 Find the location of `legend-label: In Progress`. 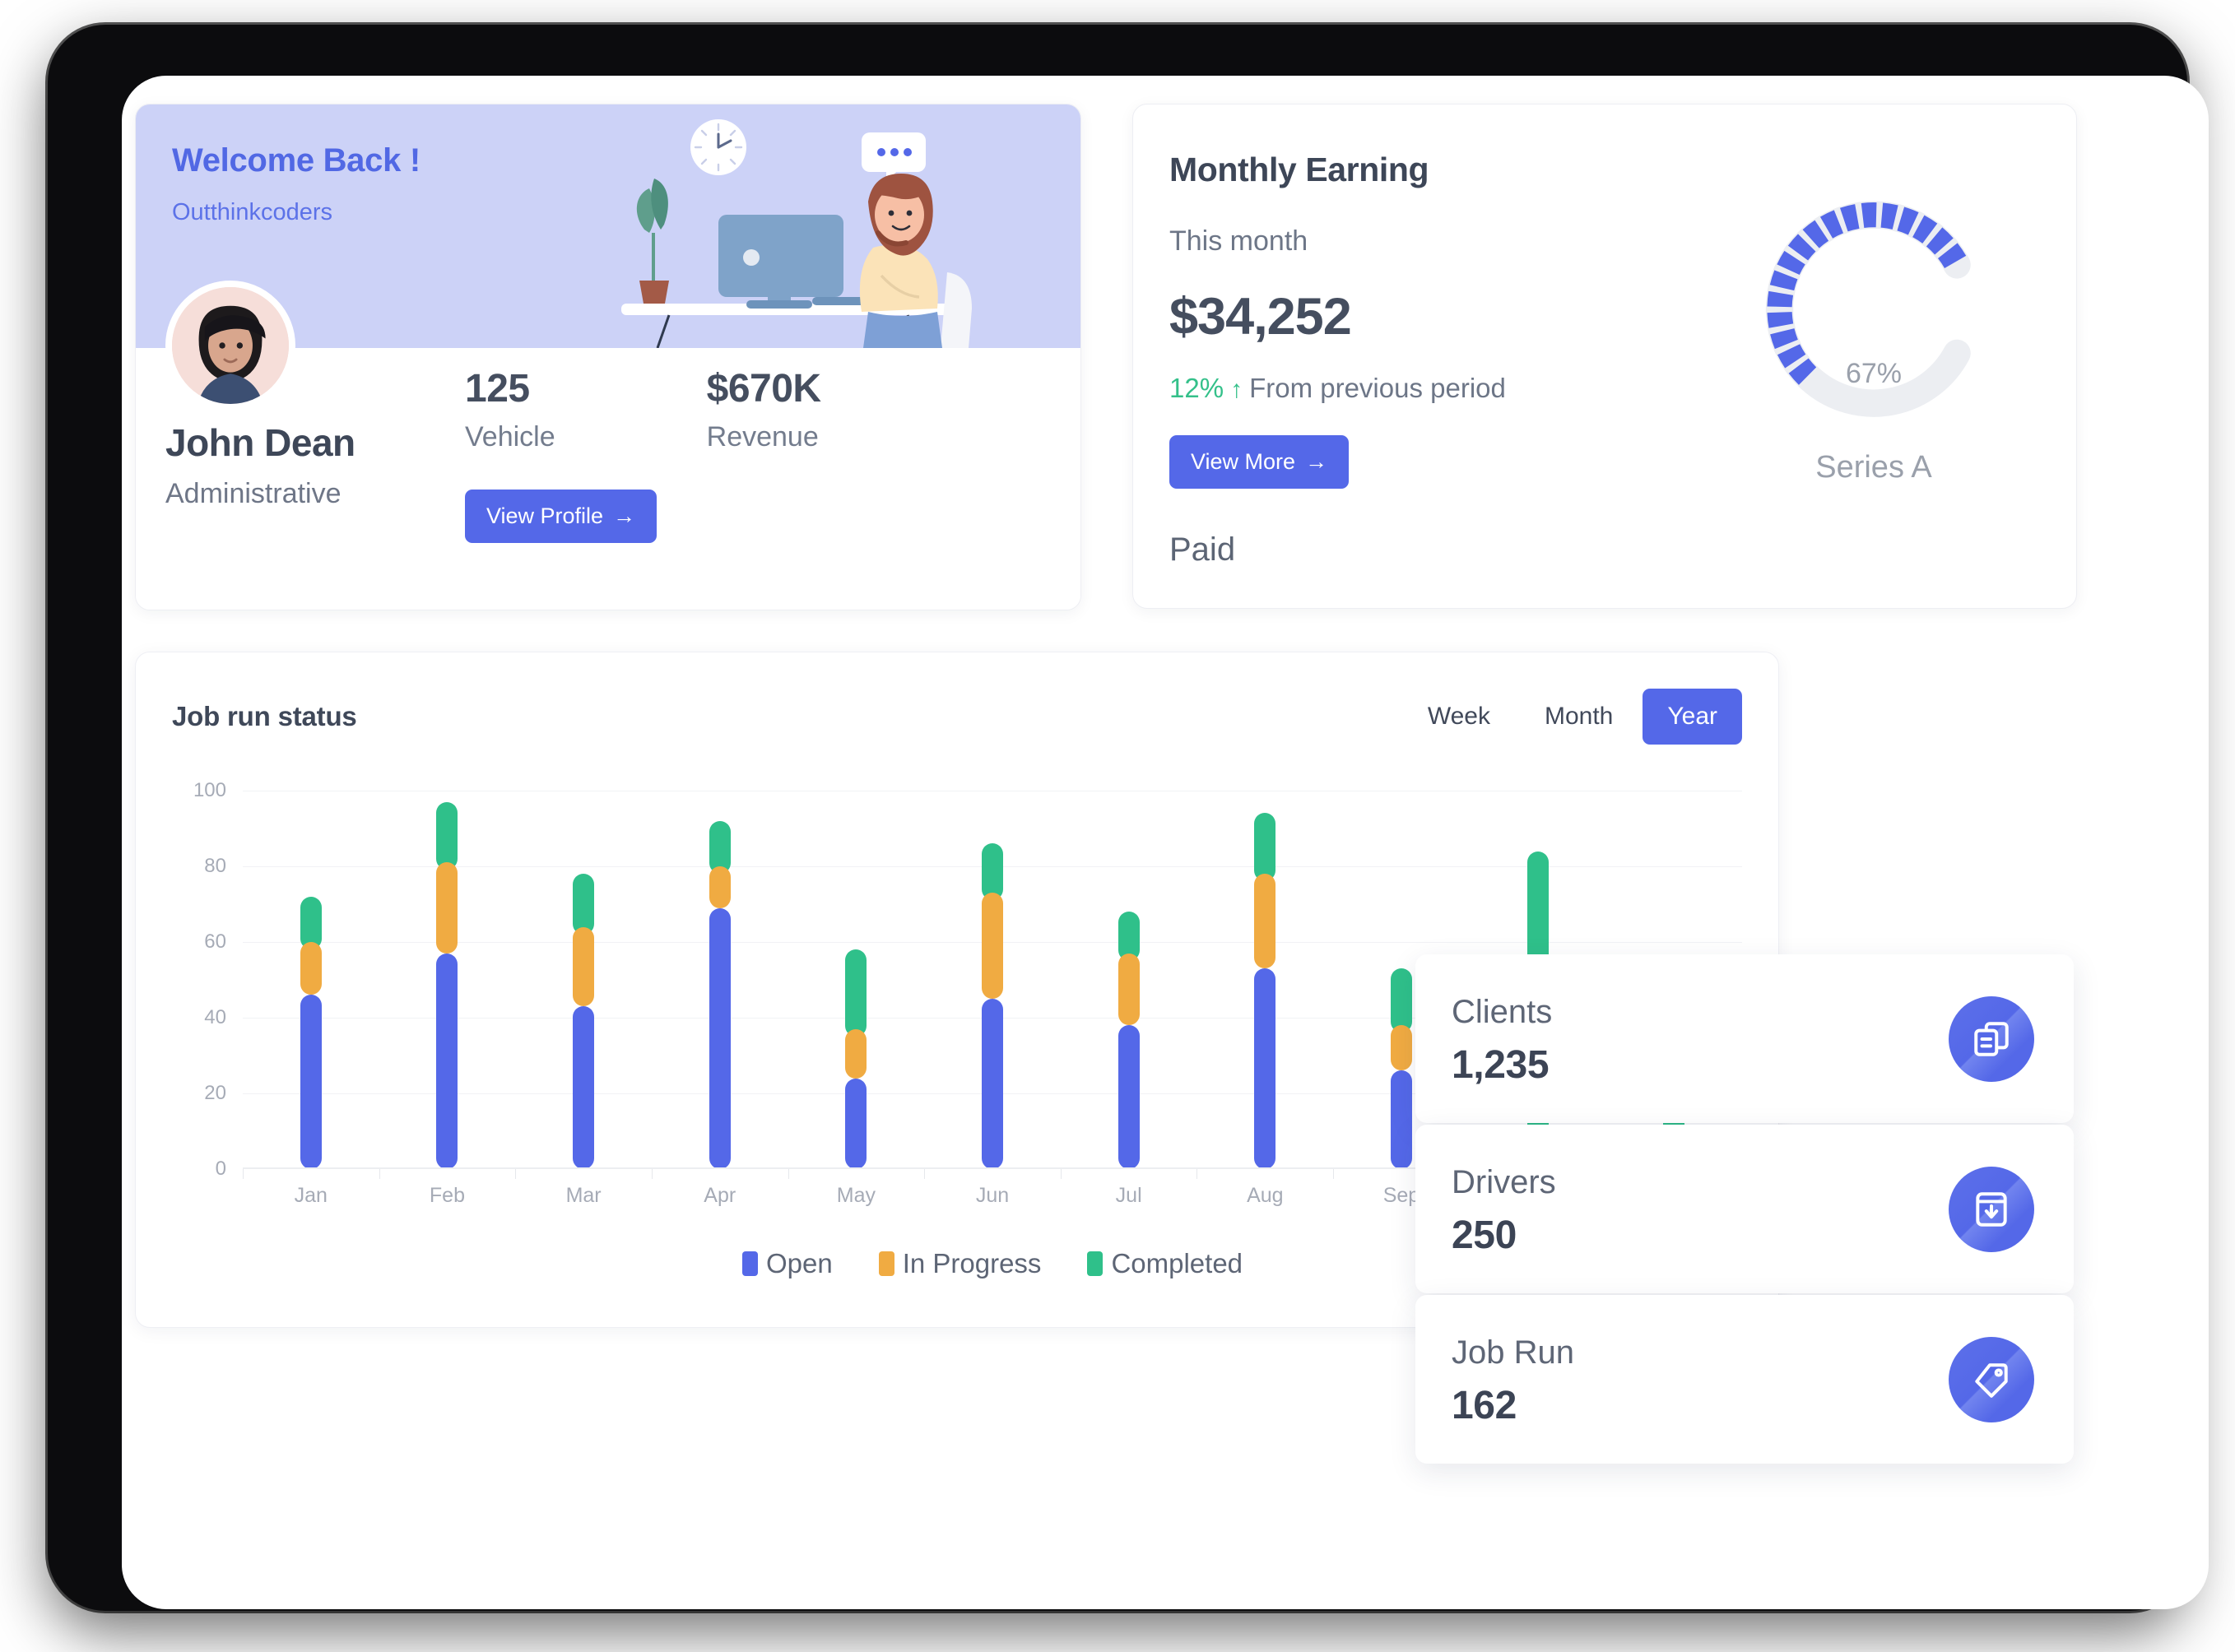

legend-label: In Progress is located at coordinates (972, 1263).